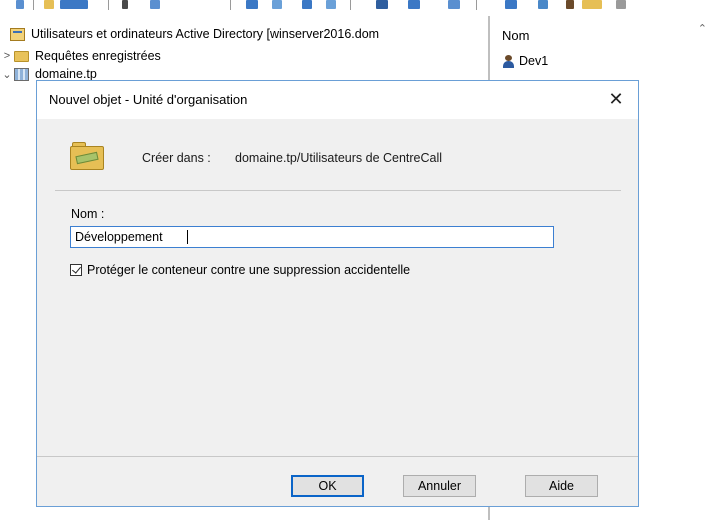 This screenshot has height=520, width=711. I want to click on tree-item-label: Requêtes enregistrées, so click(98, 56).